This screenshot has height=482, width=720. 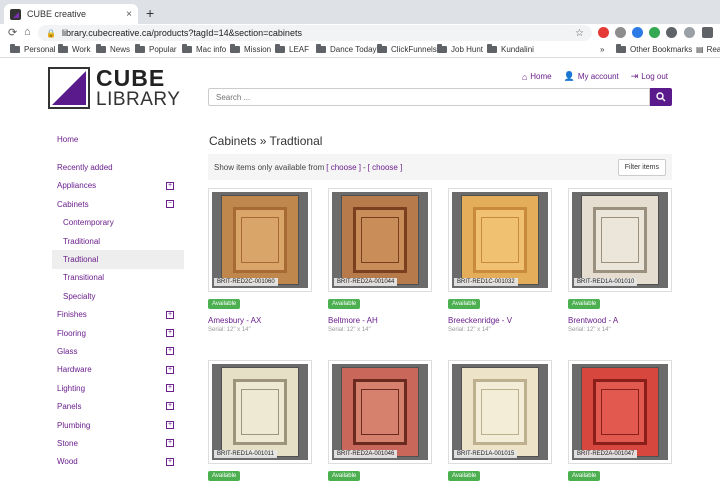 I want to click on bookmark-folder: Mission, so click(x=250, y=49).